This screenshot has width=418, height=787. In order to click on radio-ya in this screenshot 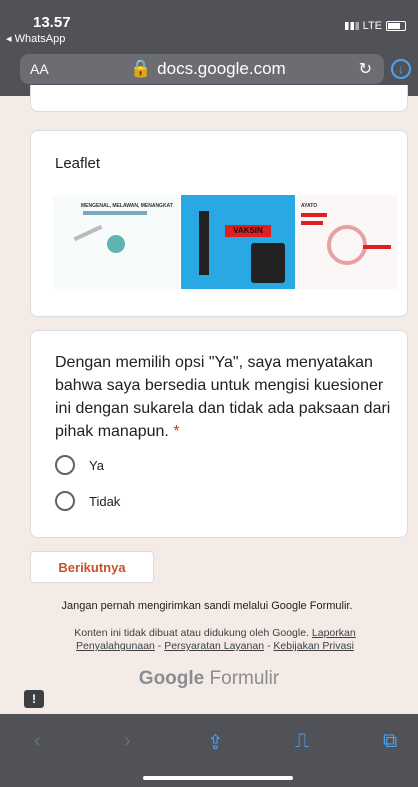, I will do `click(65, 465)`.